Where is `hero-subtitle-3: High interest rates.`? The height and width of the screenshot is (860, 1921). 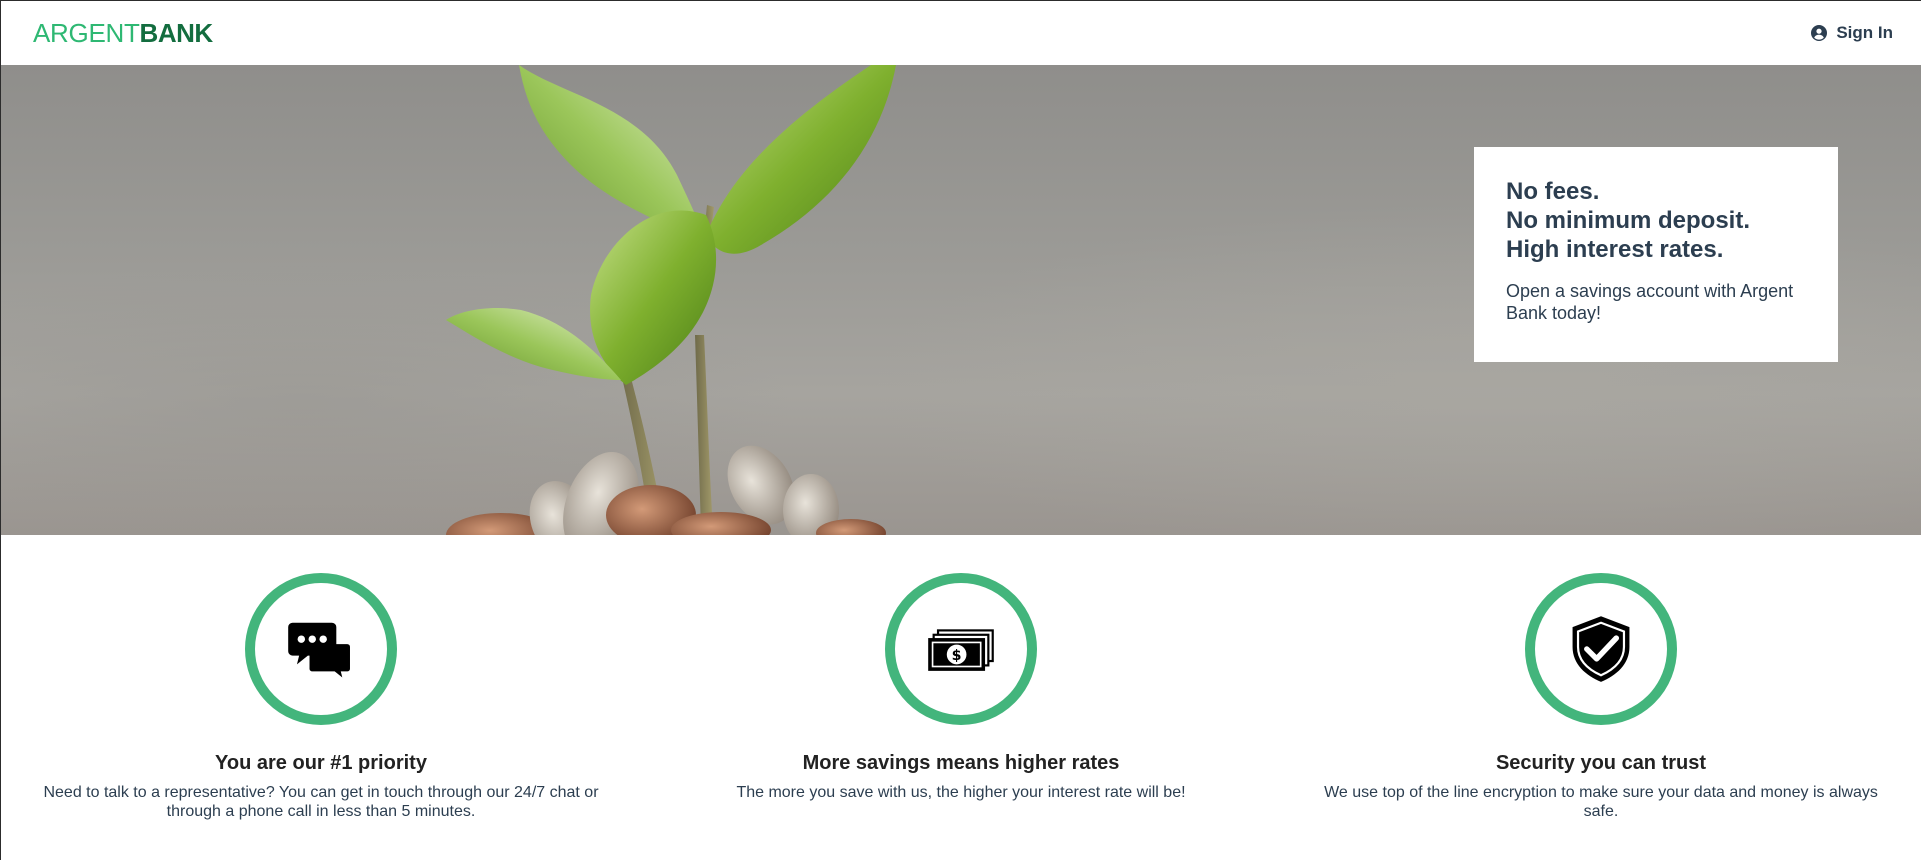 hero-subtitle-3: High interest rates. is located at coordinates (1615, 249).